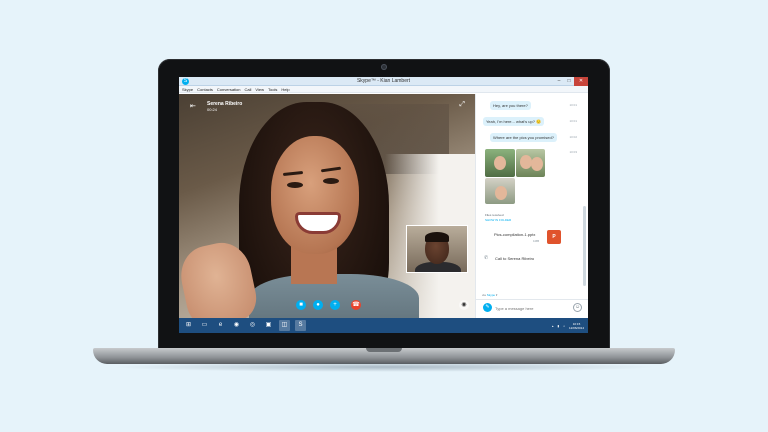  What do you see at coordinates (494, 215) in the screenshot?
I see `files-received-label: Files received` at bounding box center [494, 215].